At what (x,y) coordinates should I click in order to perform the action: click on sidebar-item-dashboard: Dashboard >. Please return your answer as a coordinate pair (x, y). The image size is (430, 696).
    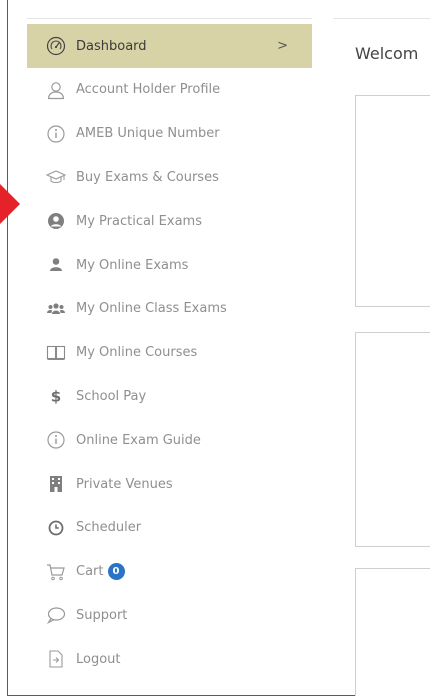
    Looking at the image, I should click on (169, 46).